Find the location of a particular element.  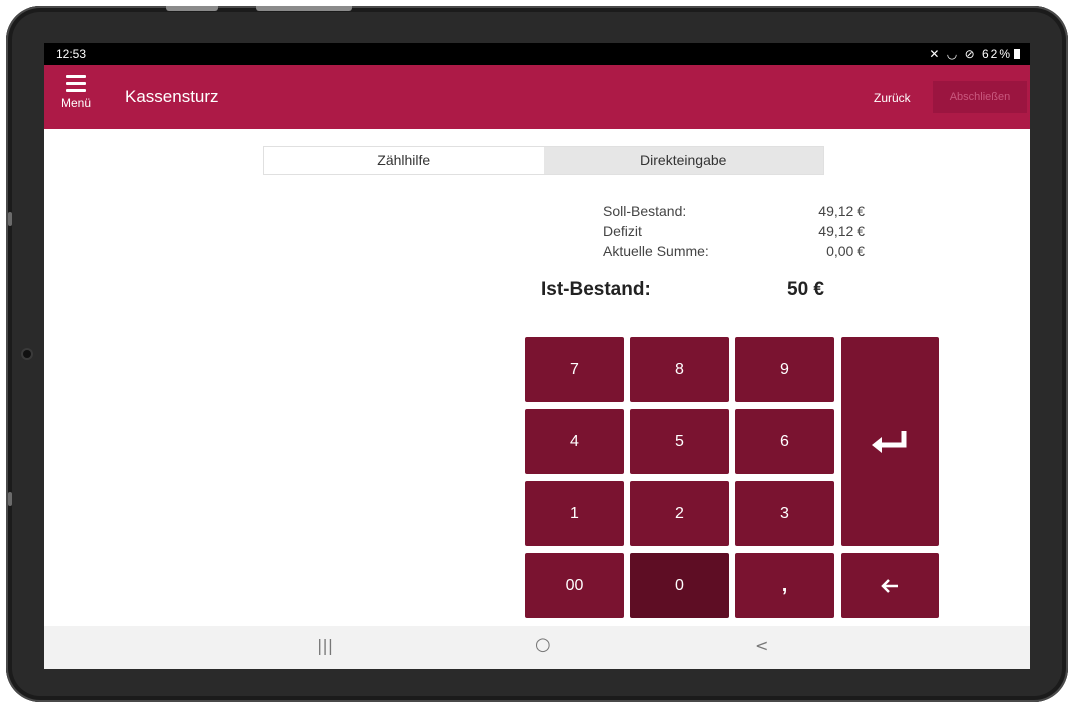

ist-label: Ist-Bestand: is located at coordinates (596, 289).